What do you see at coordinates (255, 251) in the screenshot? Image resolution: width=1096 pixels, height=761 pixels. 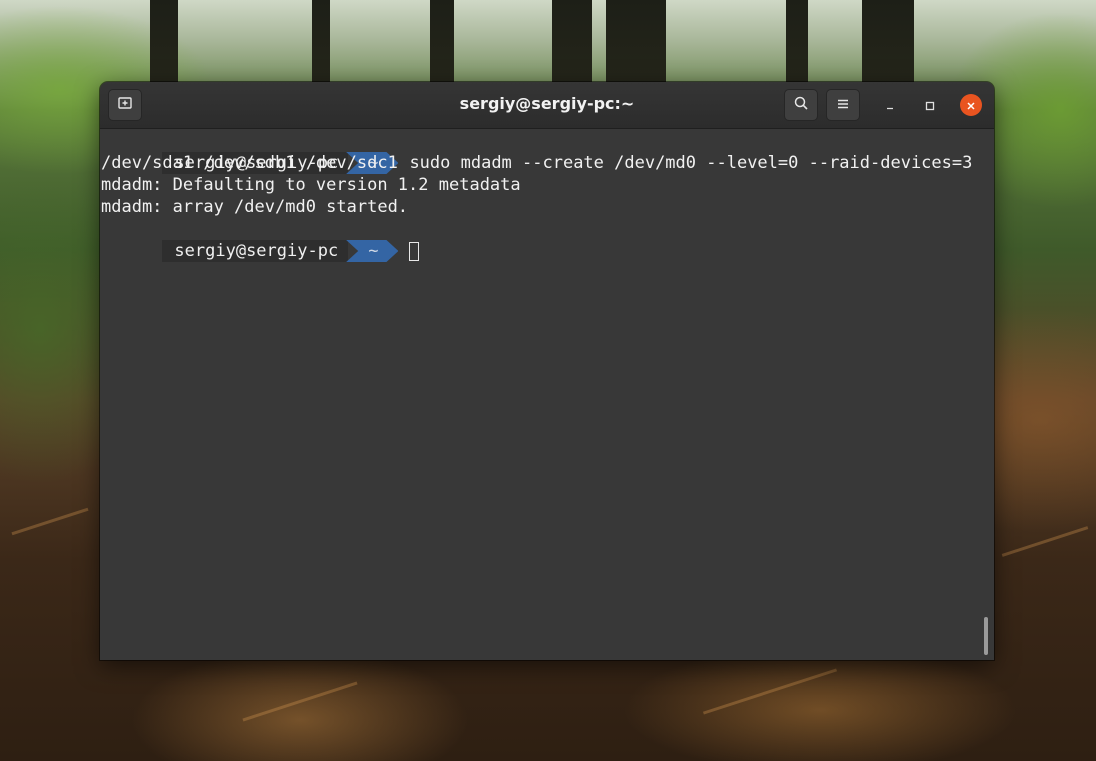 I see `prompt-user-host: sergiy@sergiy-pc` at bounding box center [255, 251].